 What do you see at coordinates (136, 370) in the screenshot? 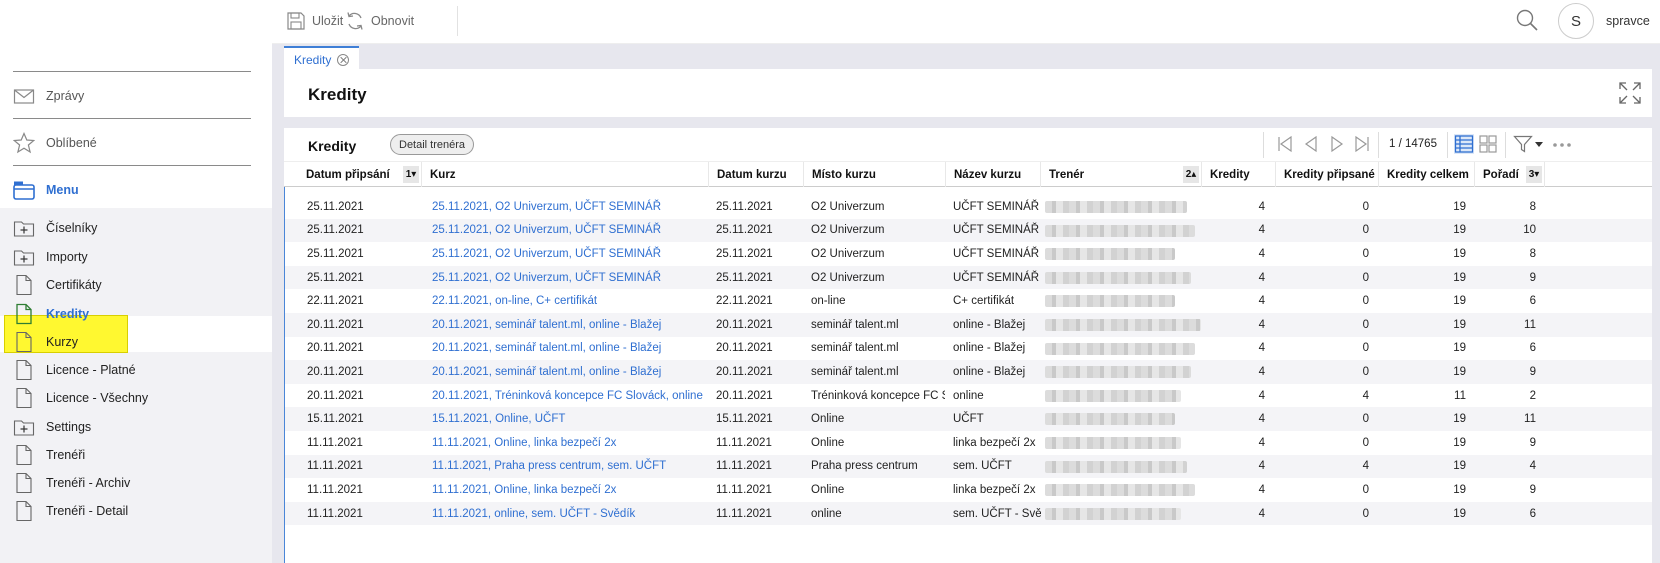
I see `sidebar-item-licence-platne: Licence - Platné` at bounding box center [136, 370].